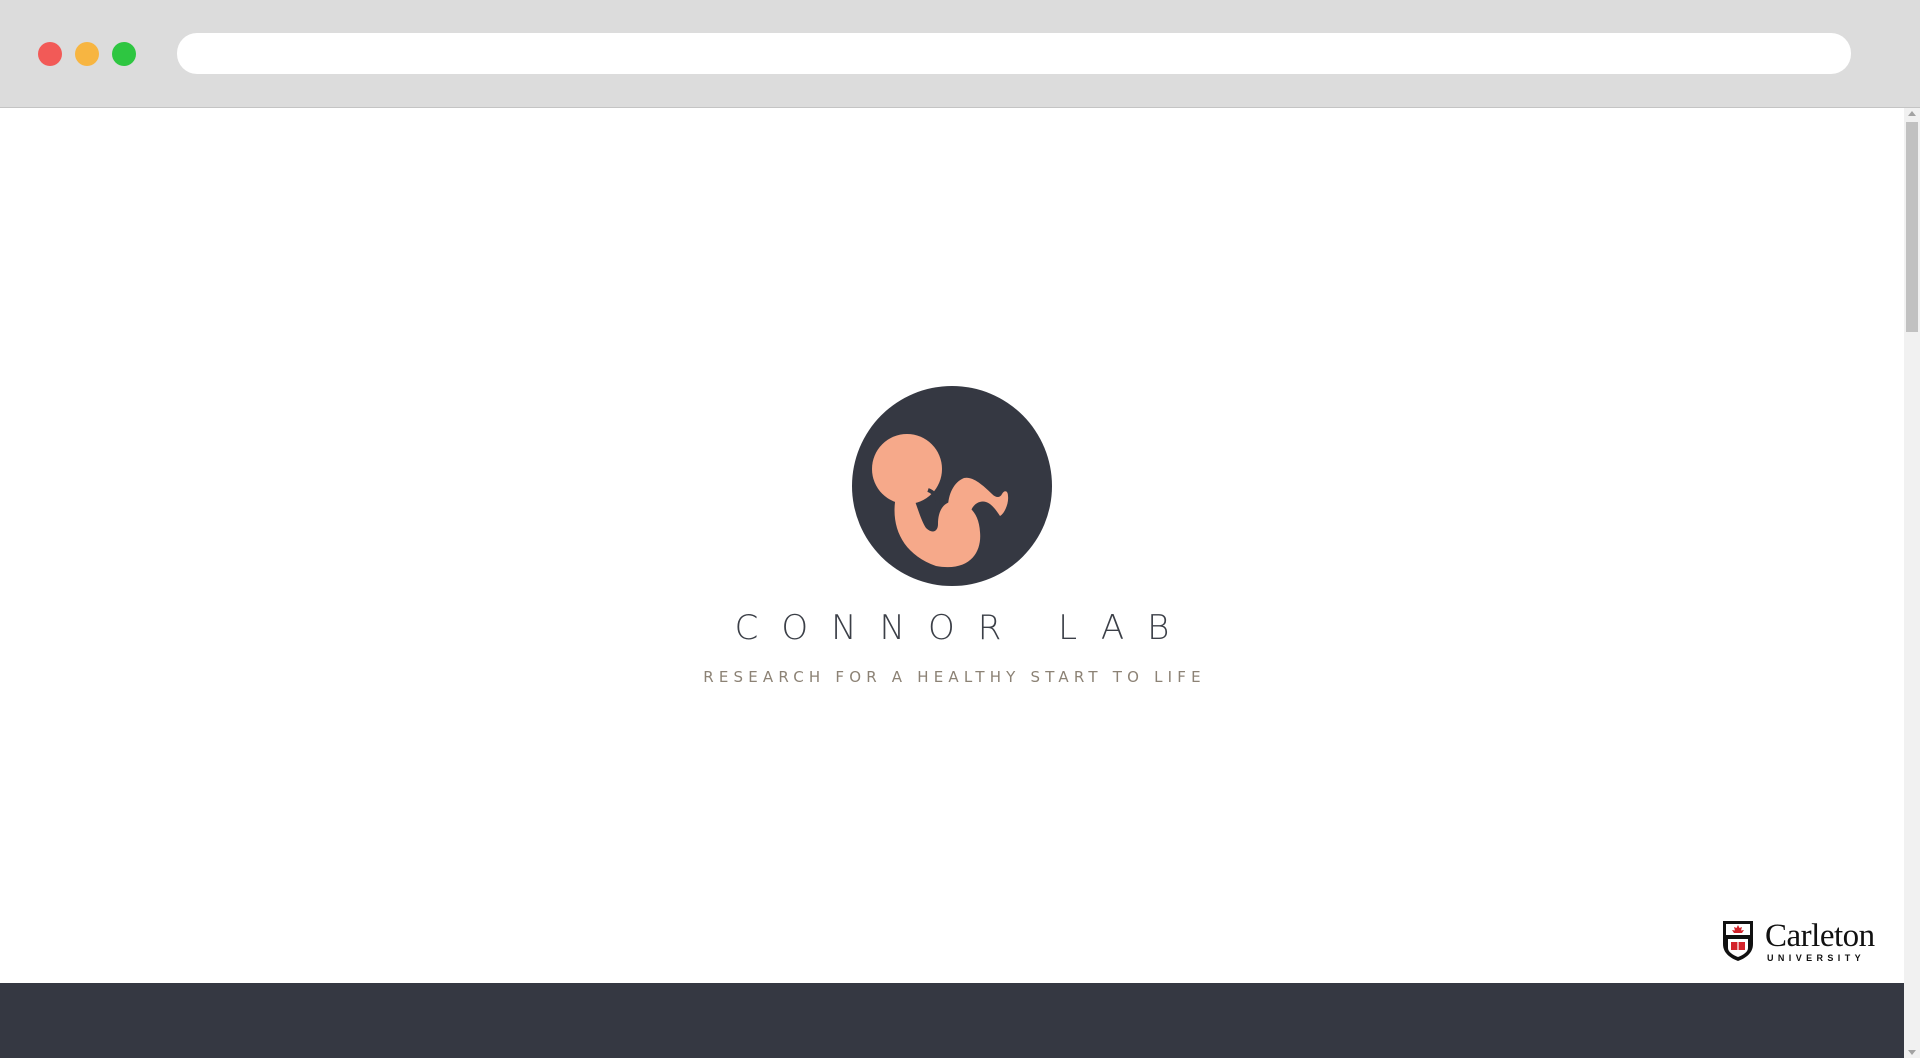 Image resolution: width=1920 pixels, height=1058 pixels. I want to click on window-maximize-button, so click(124, 54).